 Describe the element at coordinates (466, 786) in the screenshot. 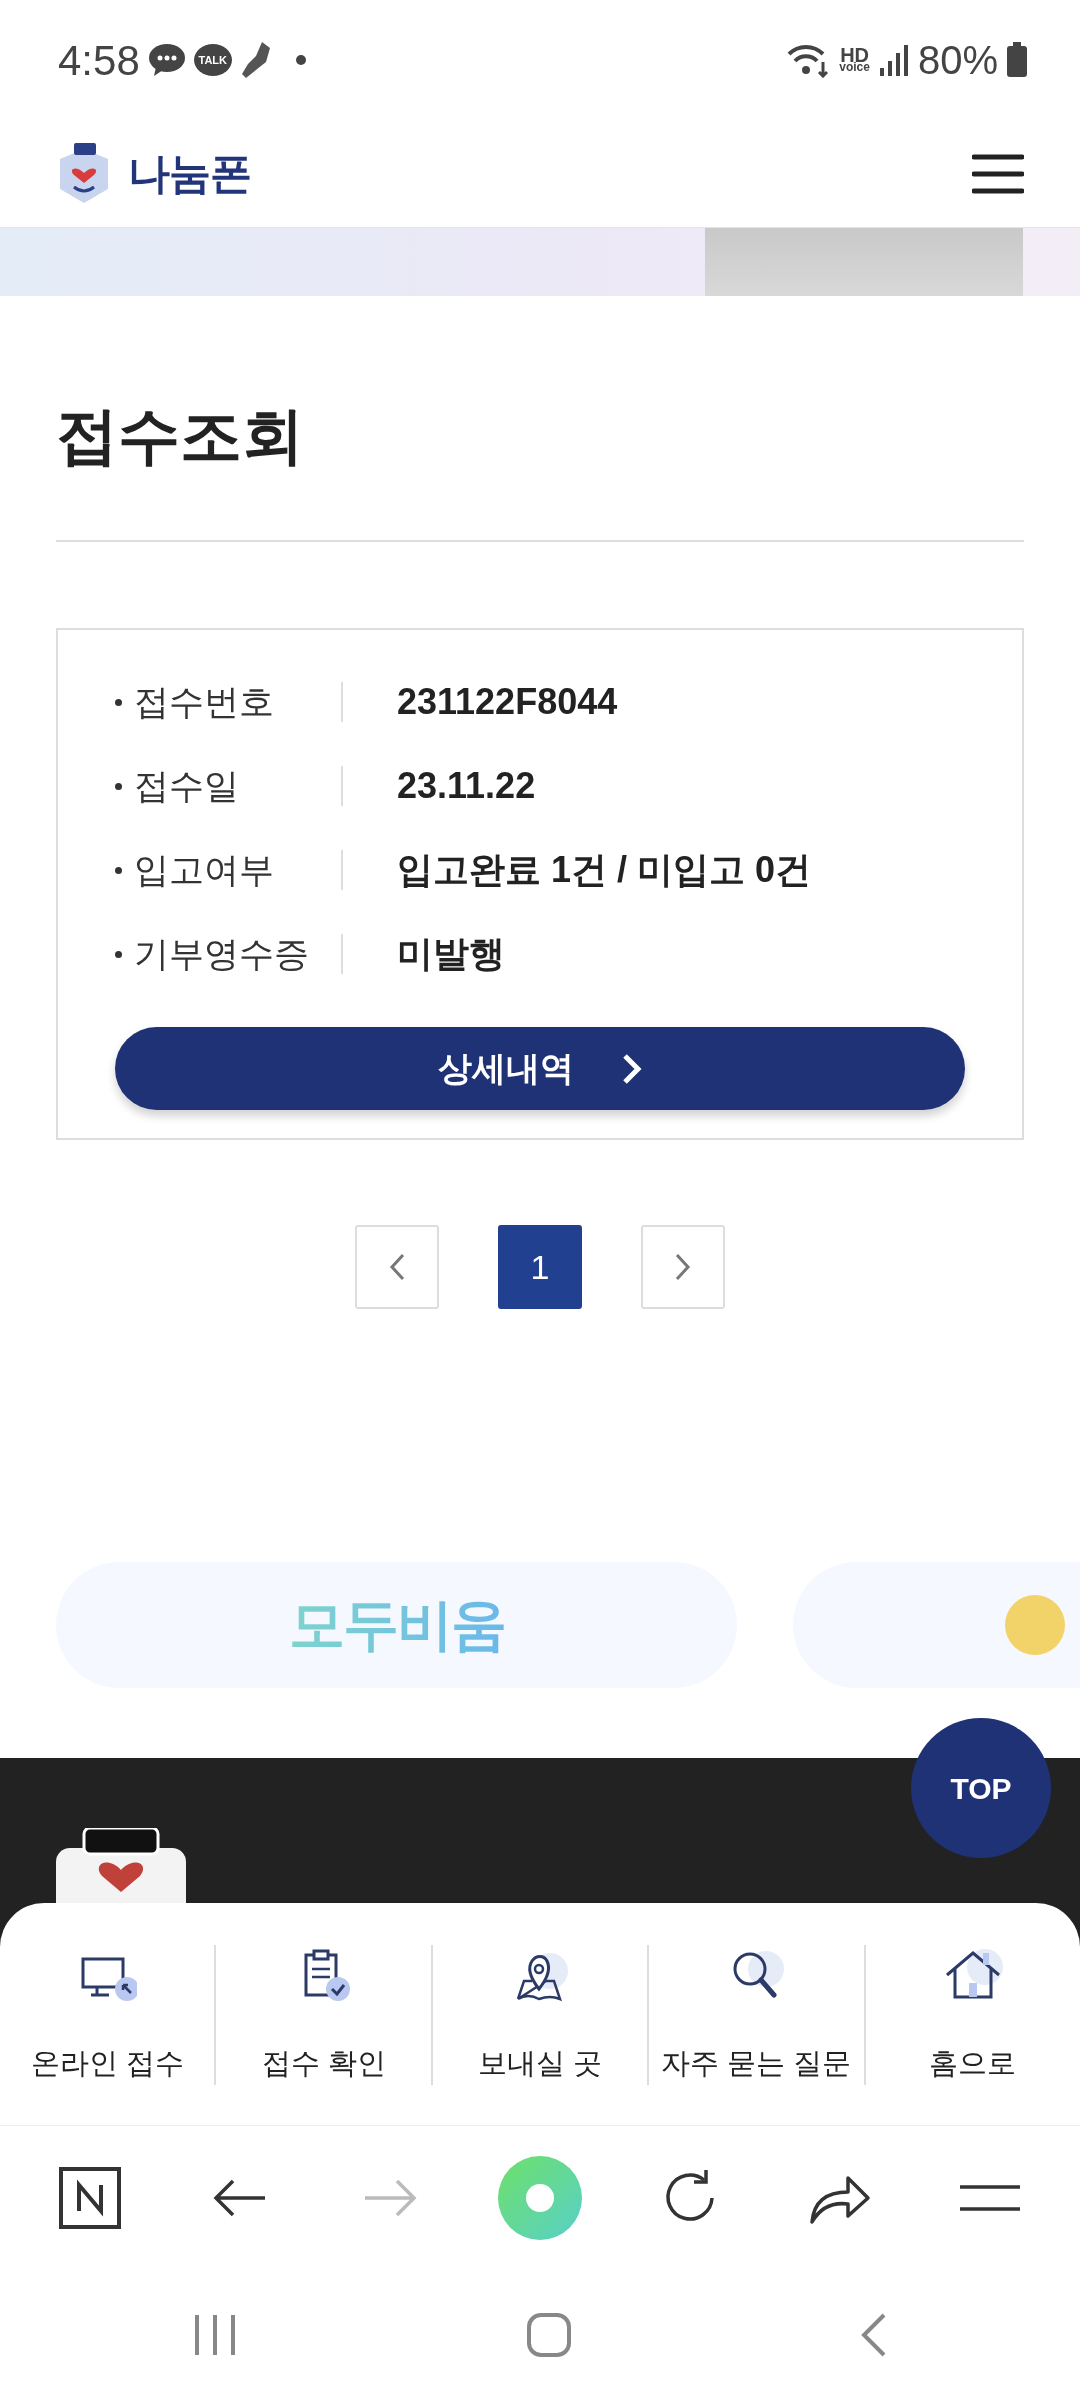

I see `field-value: 23.11.22` at that location.